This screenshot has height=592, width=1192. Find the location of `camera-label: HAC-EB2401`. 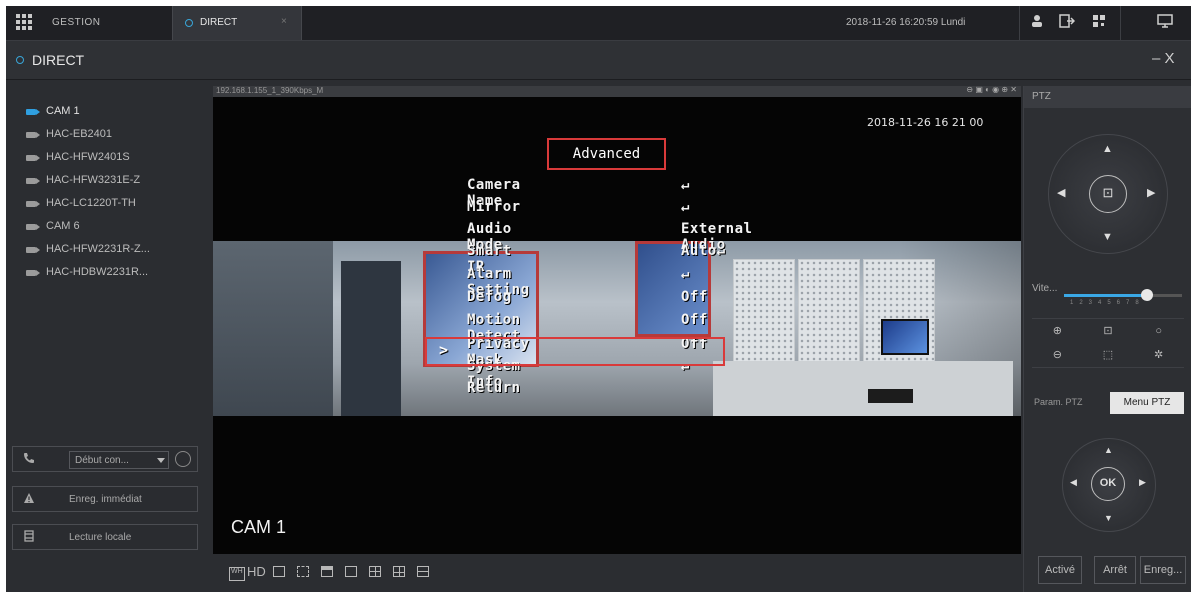

camera-label: HAC-EB2401 is located at coordinates (79, 134).